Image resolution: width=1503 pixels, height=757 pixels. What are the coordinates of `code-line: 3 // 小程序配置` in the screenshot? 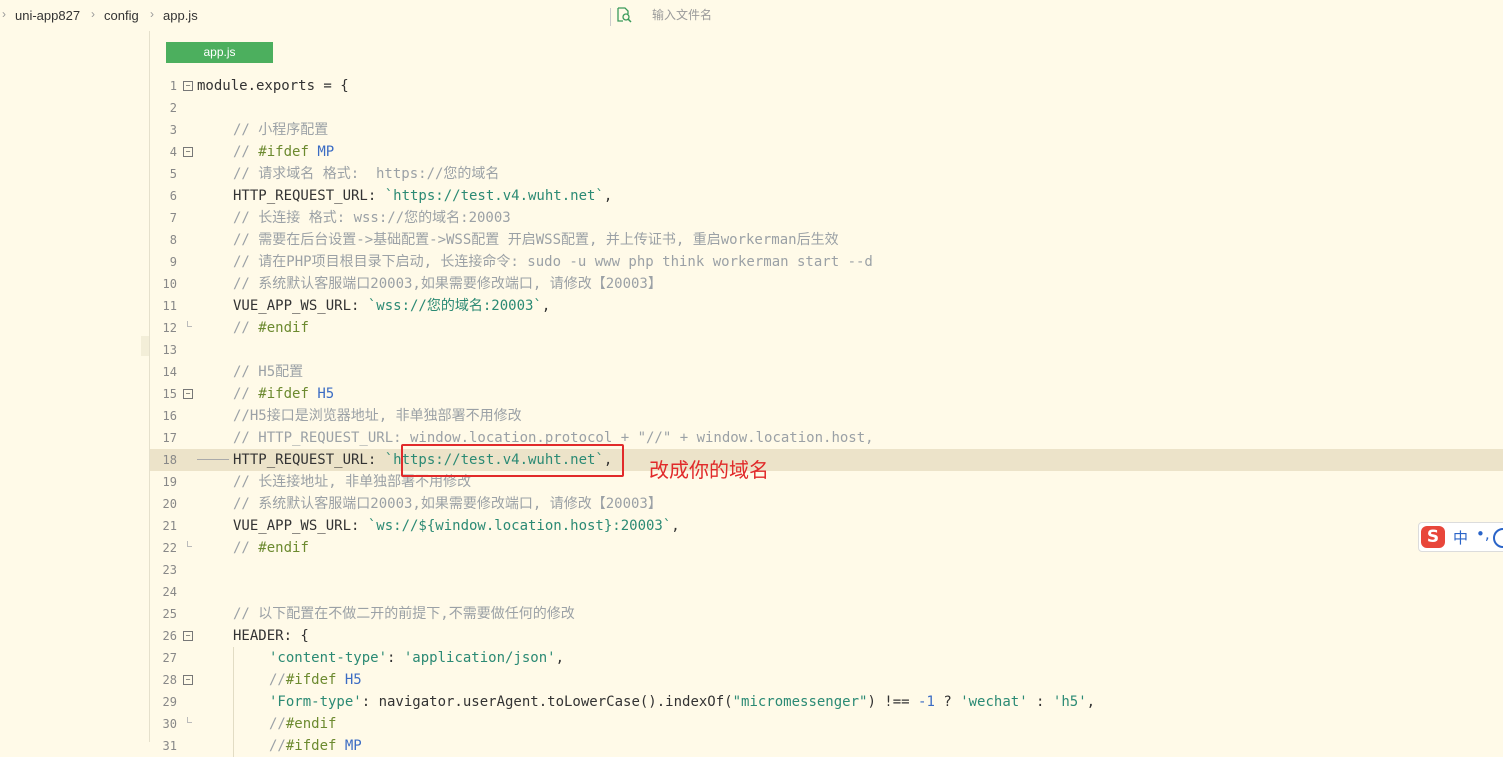 It's located at (826, 130).